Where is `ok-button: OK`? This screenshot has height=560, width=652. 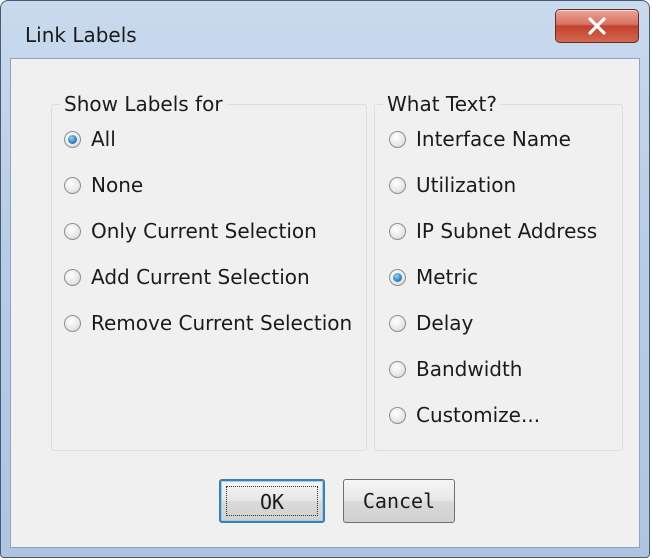
ok-button: OK is located at coordinates (272, 501).